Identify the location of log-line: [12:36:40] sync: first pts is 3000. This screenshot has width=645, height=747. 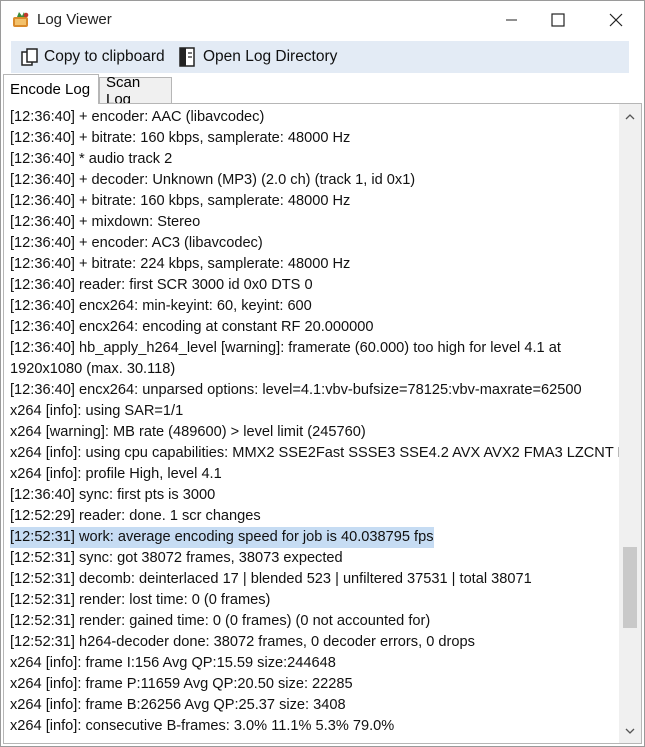
(113, 495).